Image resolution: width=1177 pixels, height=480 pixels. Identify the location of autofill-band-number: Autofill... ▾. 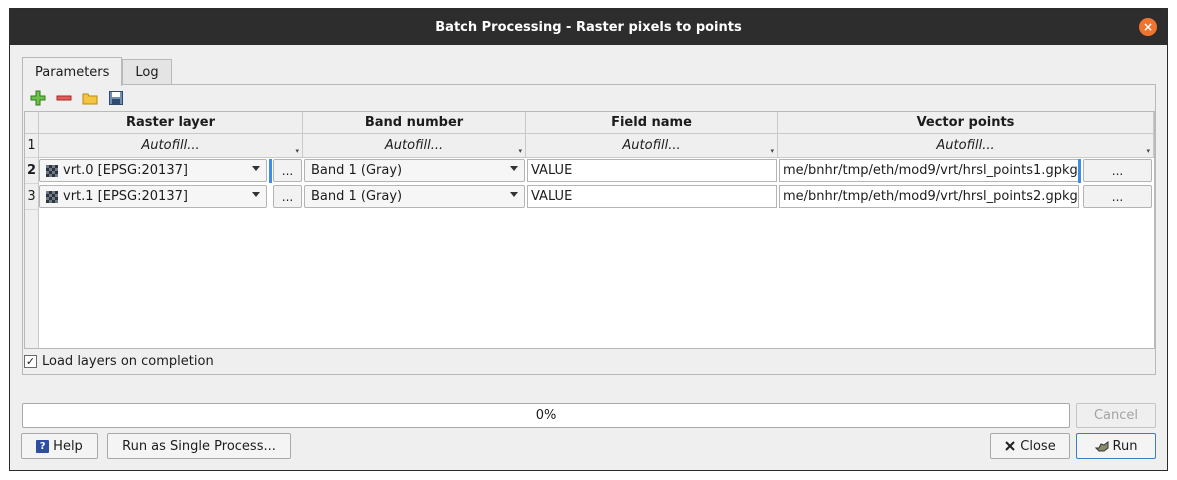
(414, 146).